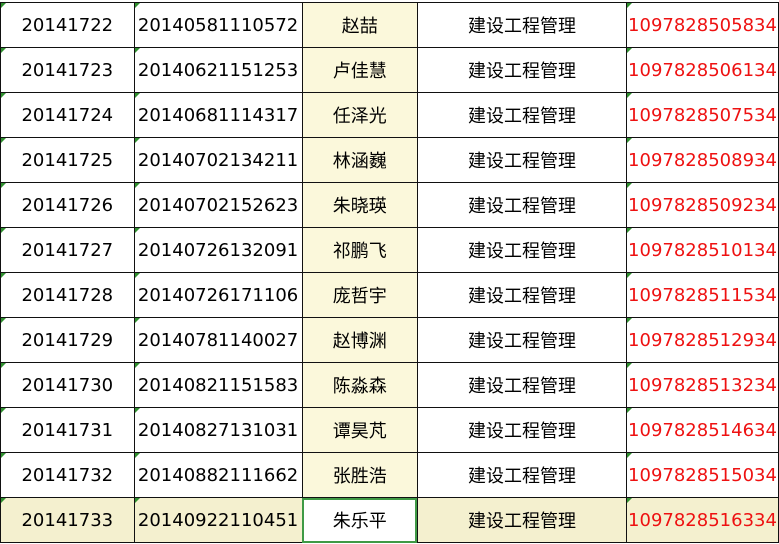  Describe the element at coordinates (67, 115) in the screenshot. I see `cell-student-id: 20141724` at that location.